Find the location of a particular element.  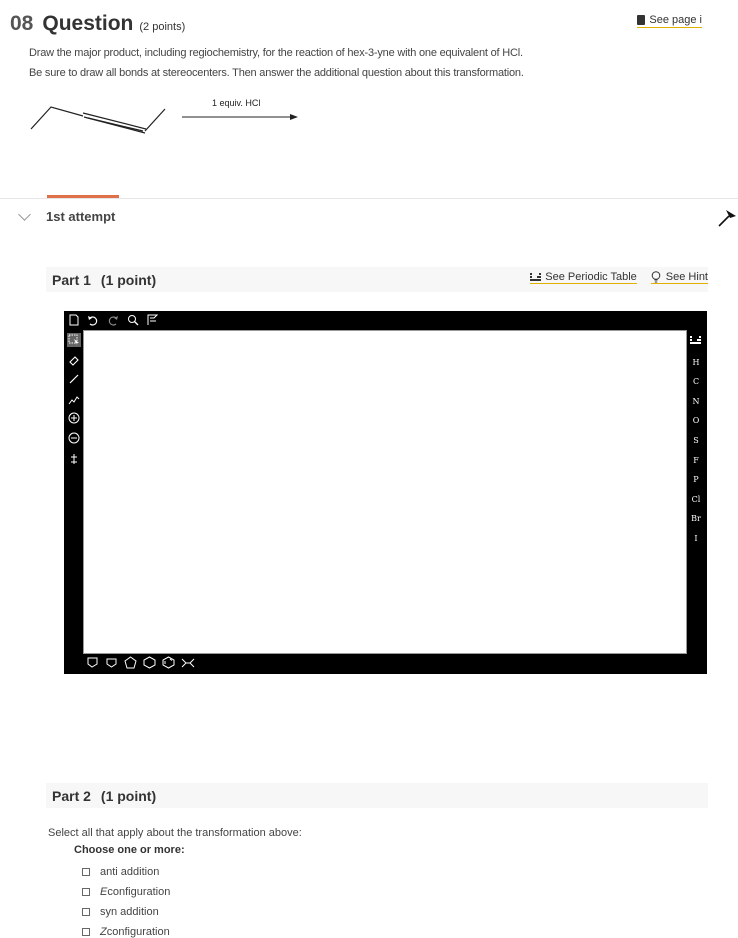

question-title: Question is located at coordinates (88, 23).